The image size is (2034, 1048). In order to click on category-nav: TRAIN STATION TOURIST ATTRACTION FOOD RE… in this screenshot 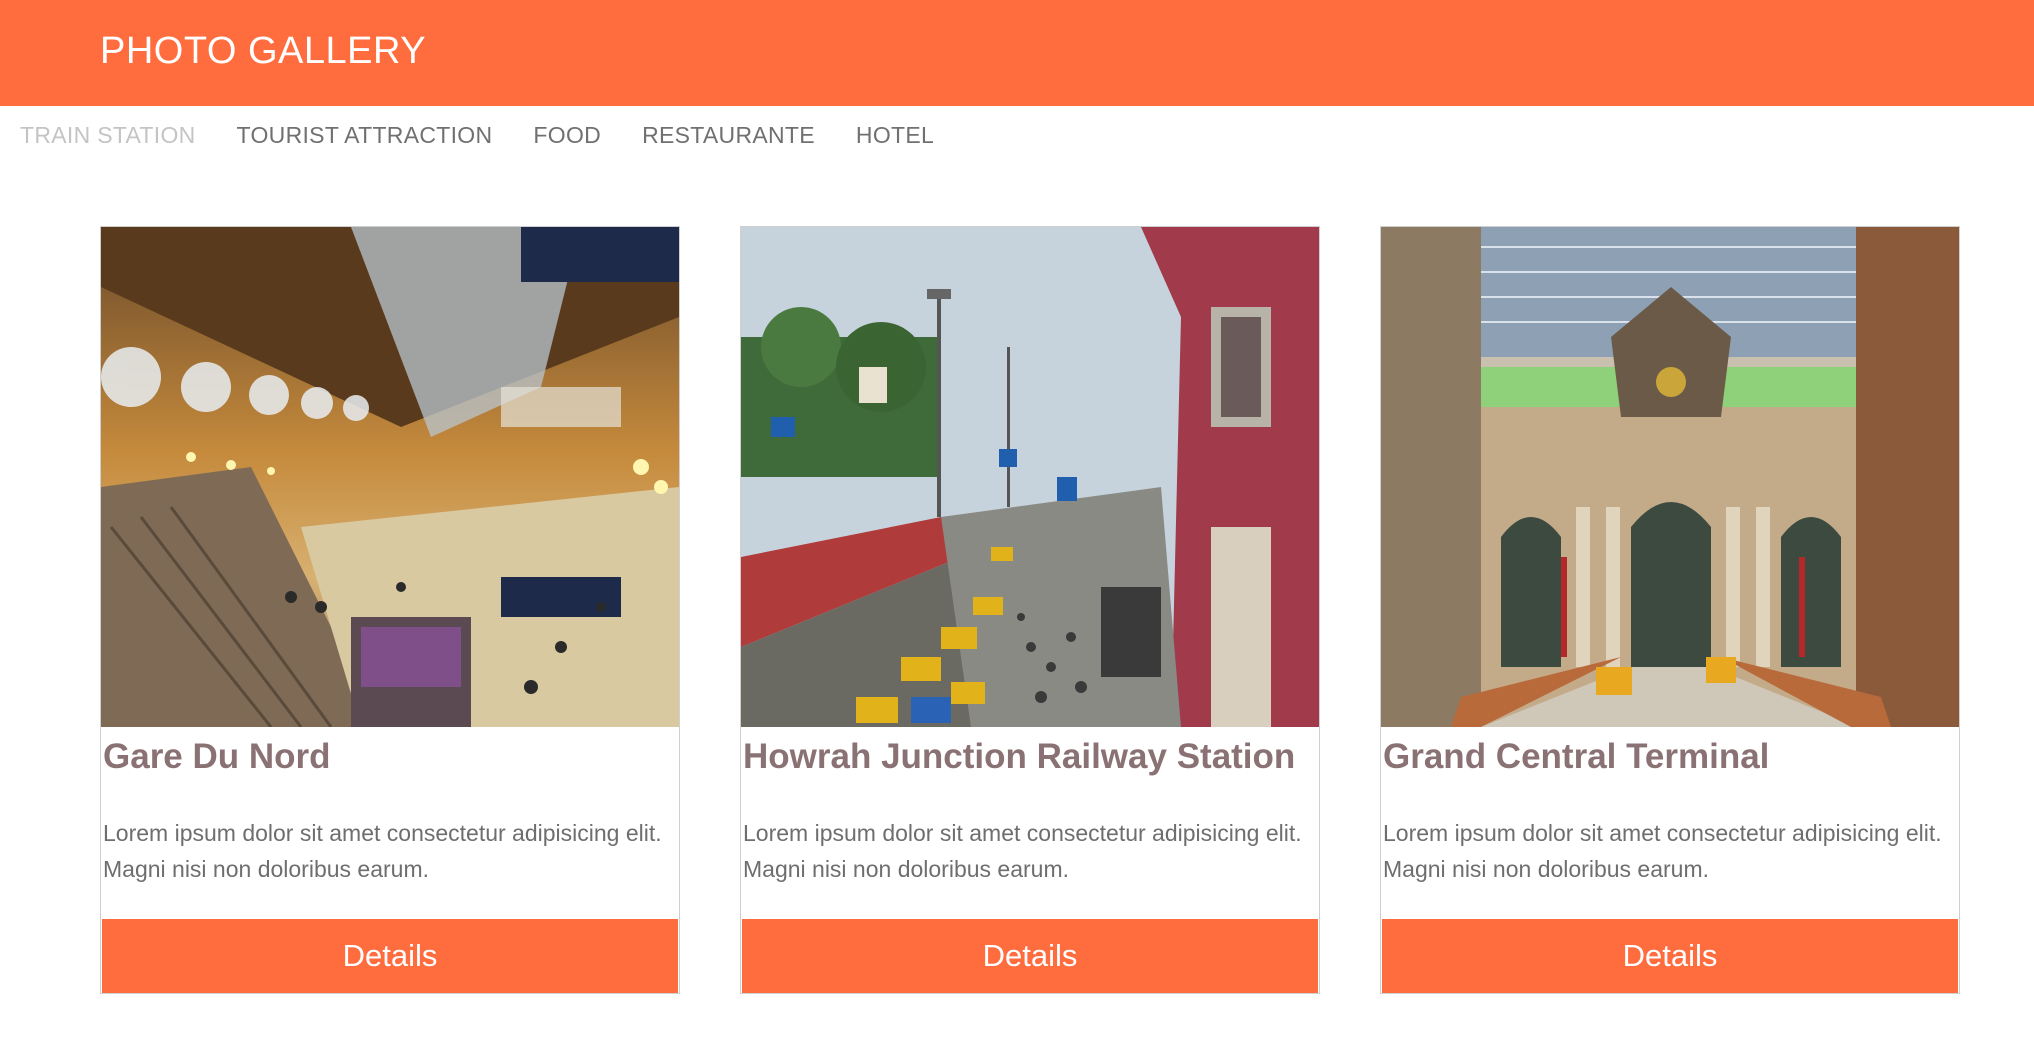, I will do `click(497, 135)`.